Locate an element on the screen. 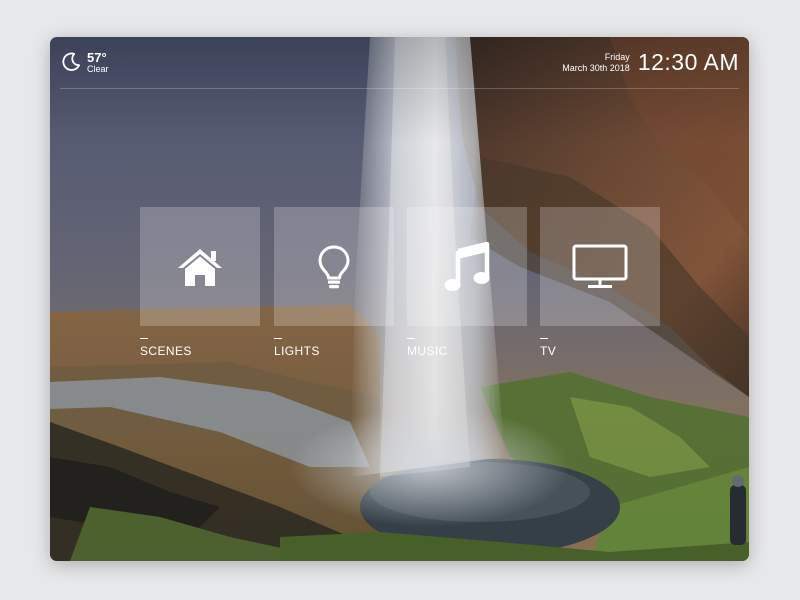  tile-tv-label: TV is located at coordinates (548, 351).